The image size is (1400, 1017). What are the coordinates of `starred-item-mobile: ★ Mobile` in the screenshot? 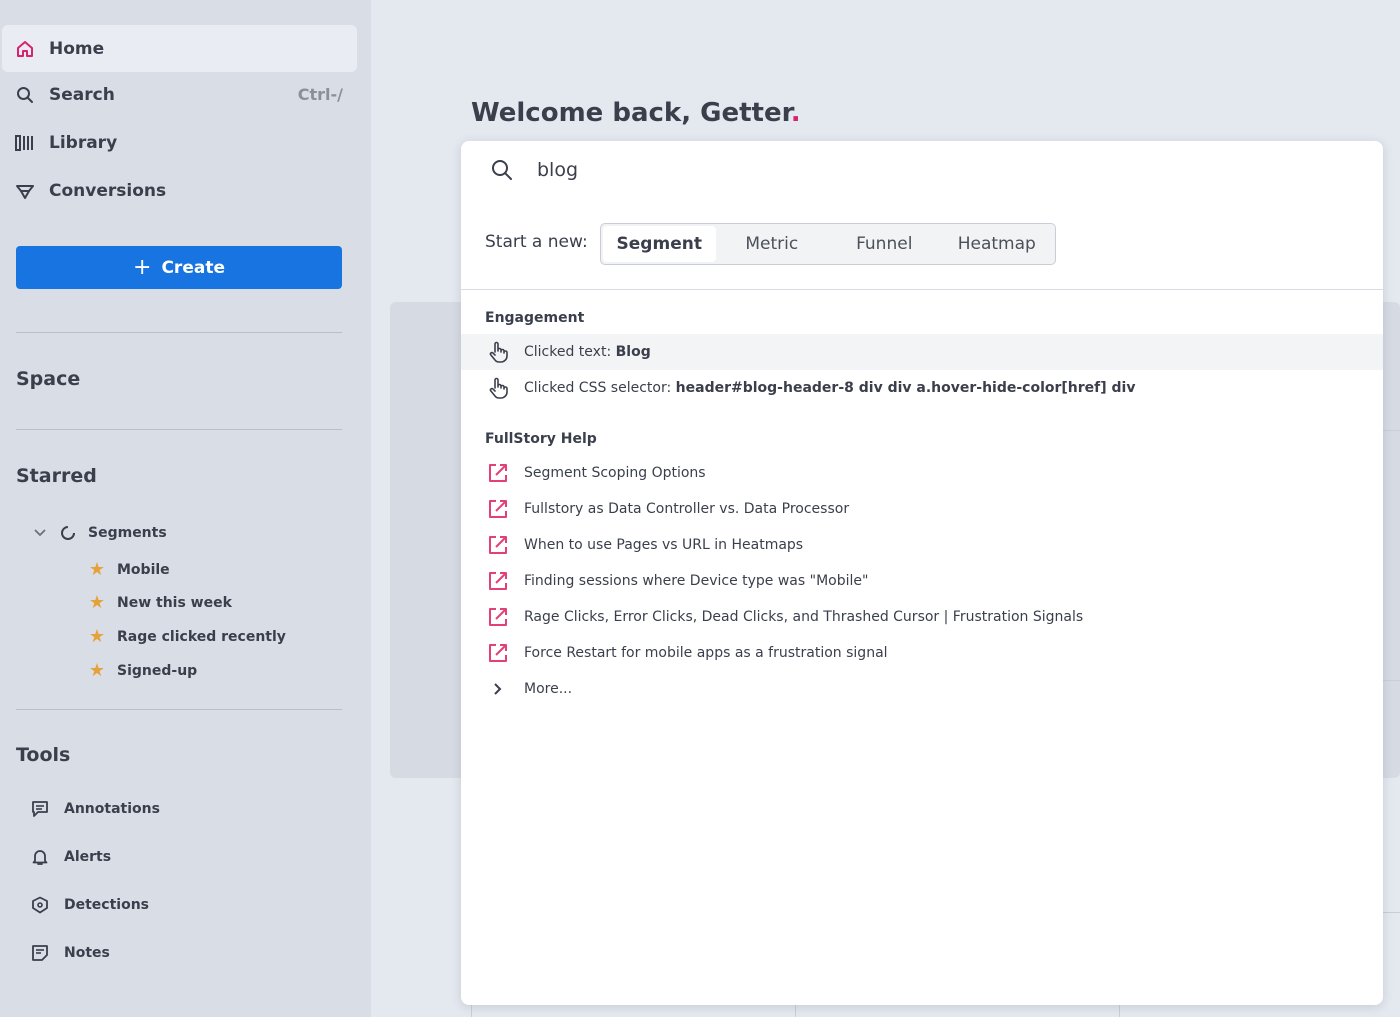 It's located at (128, 569).